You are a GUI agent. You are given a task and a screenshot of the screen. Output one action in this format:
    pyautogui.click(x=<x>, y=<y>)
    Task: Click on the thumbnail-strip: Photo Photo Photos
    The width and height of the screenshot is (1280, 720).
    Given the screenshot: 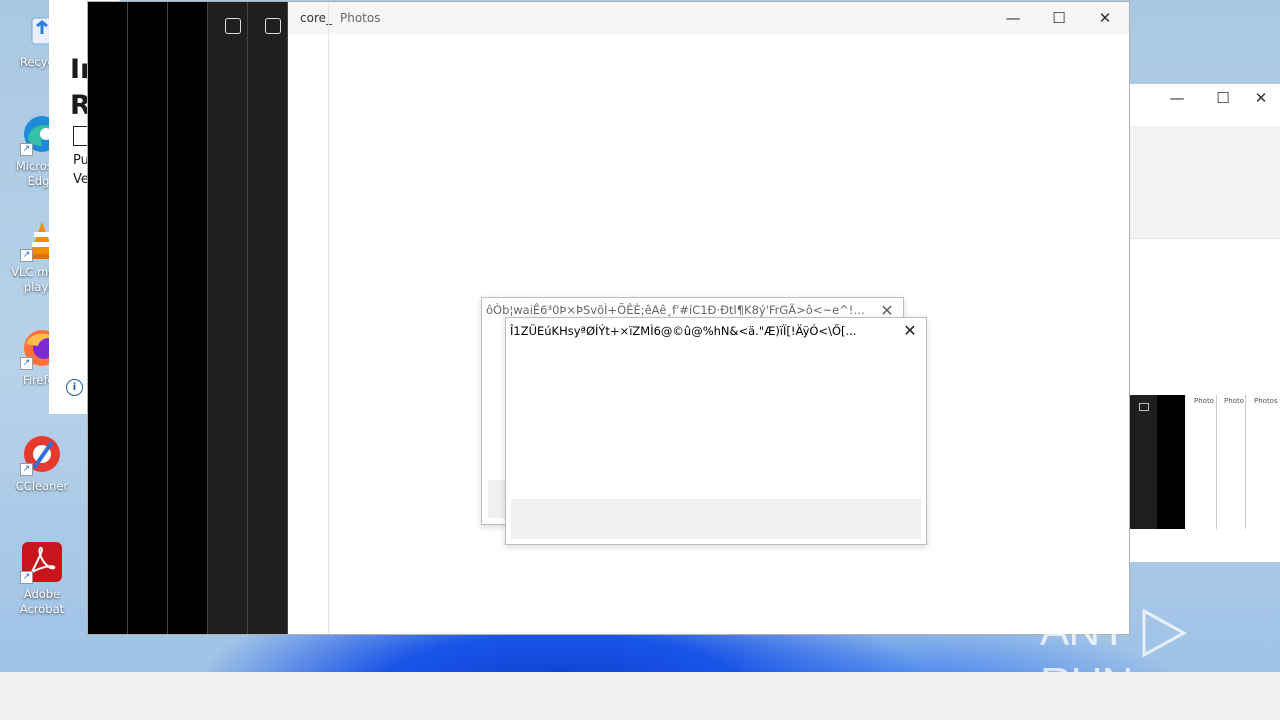 What is the action you would take?
    pyautogui.click(x=1204, y=462)
    